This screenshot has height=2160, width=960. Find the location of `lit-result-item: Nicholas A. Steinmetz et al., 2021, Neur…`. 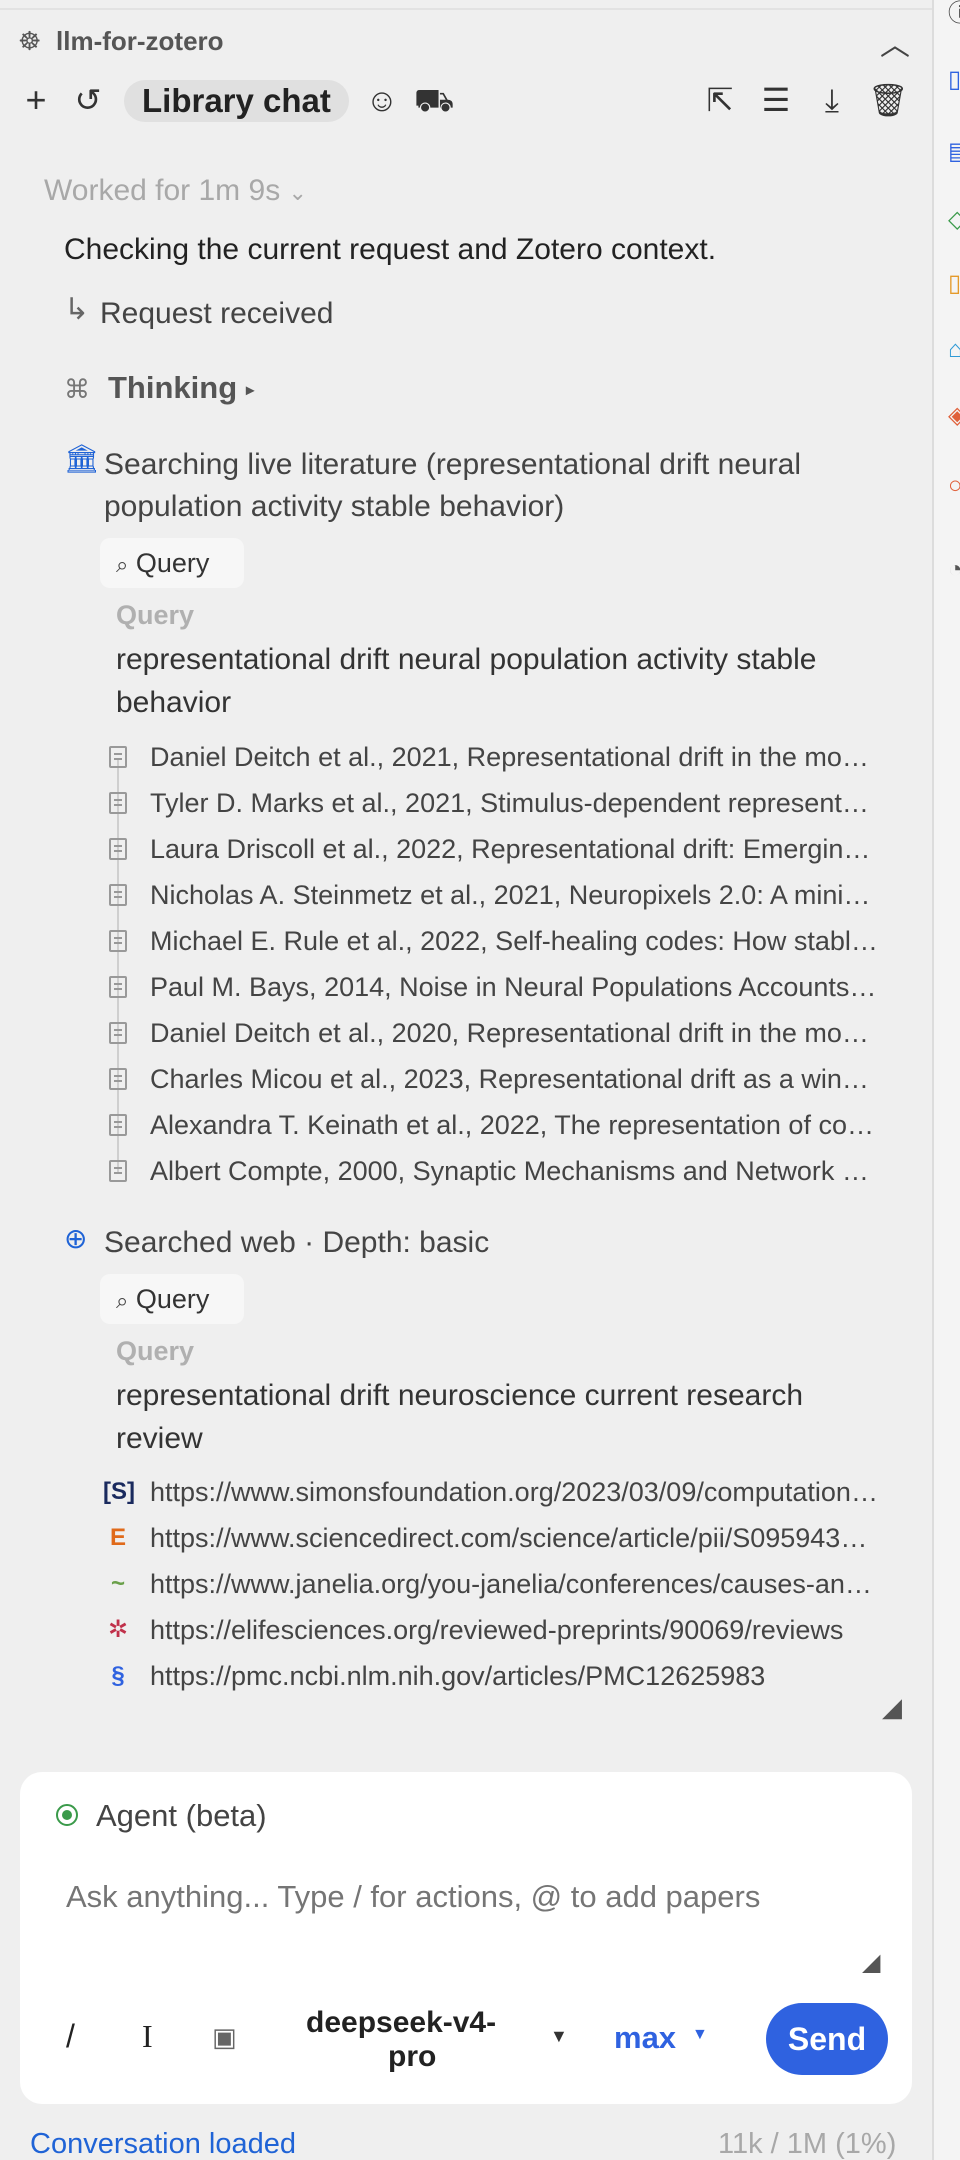

lit-result-item: Nicholas A. Steinmetz et al., 2021, Neur… is located at coordinates (515, 895).